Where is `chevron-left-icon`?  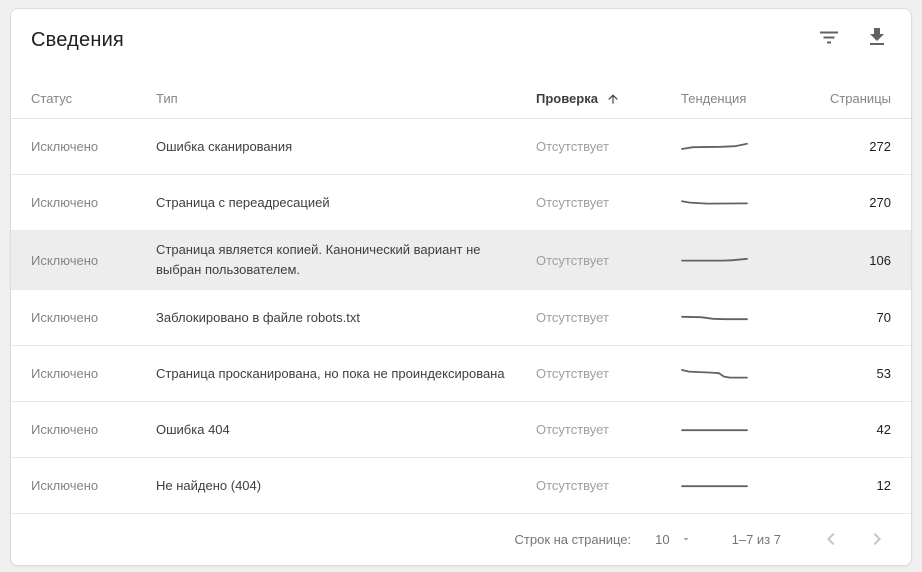
chevron-left-icon is located at coordinates (831, 539).